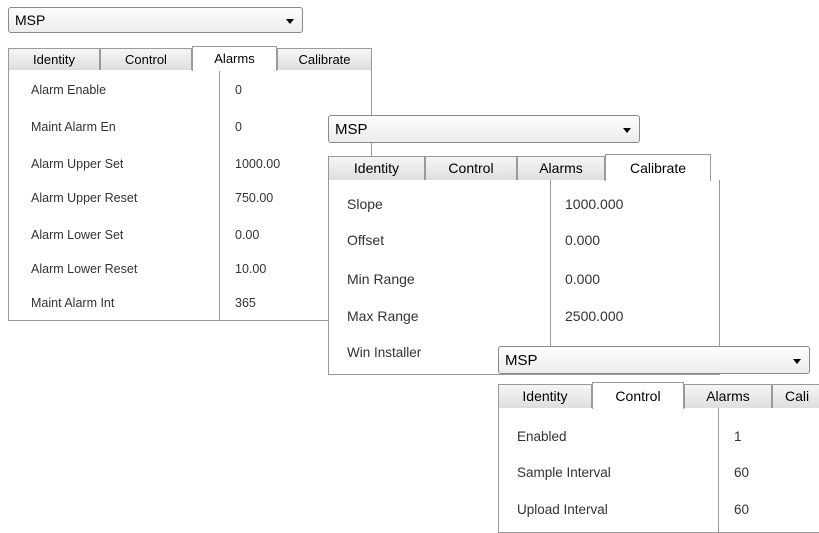 The width and height of the screenshot is (819, 533). I want to click on property-value: 1000.00, so click(257, 164).